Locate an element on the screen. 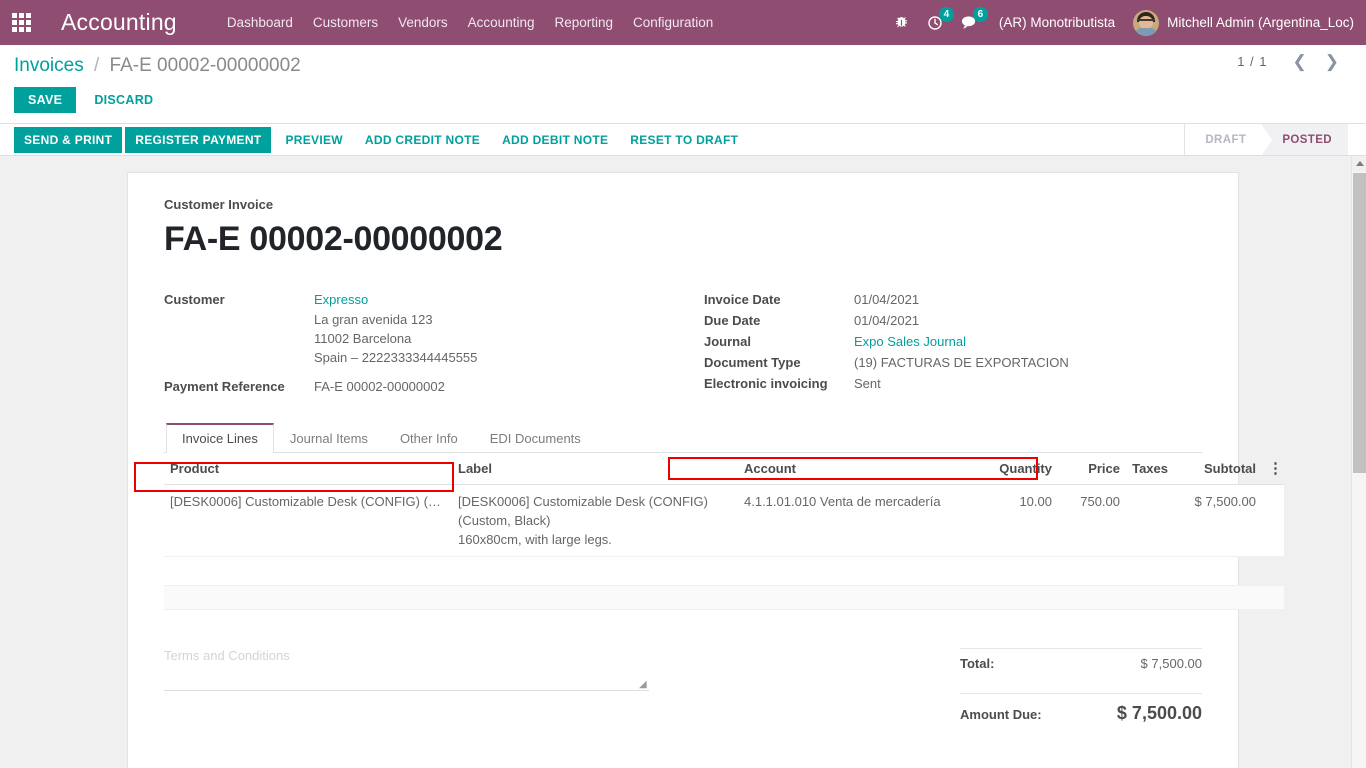  status-pipeline: DRAFT POSTED is located at coordinates (1266, 140).